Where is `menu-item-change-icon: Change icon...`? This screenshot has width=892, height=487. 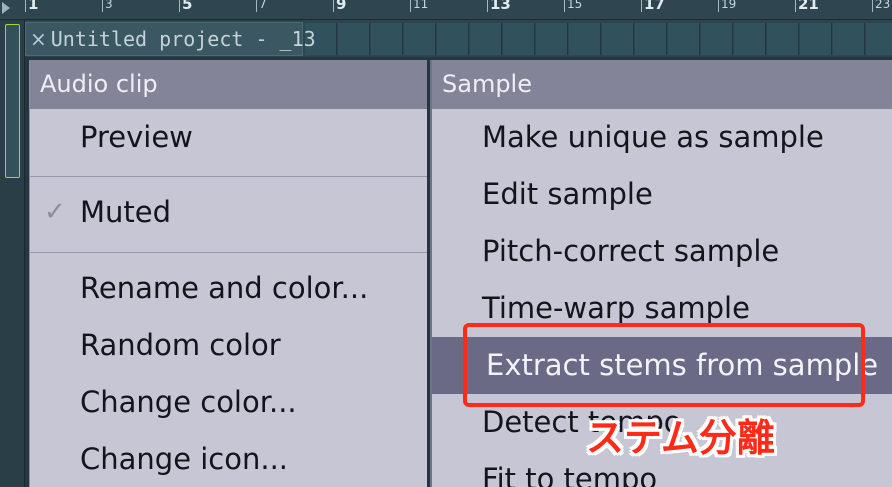 menu-item-change-icon: Change icon... is located at coordinates (228, 459).